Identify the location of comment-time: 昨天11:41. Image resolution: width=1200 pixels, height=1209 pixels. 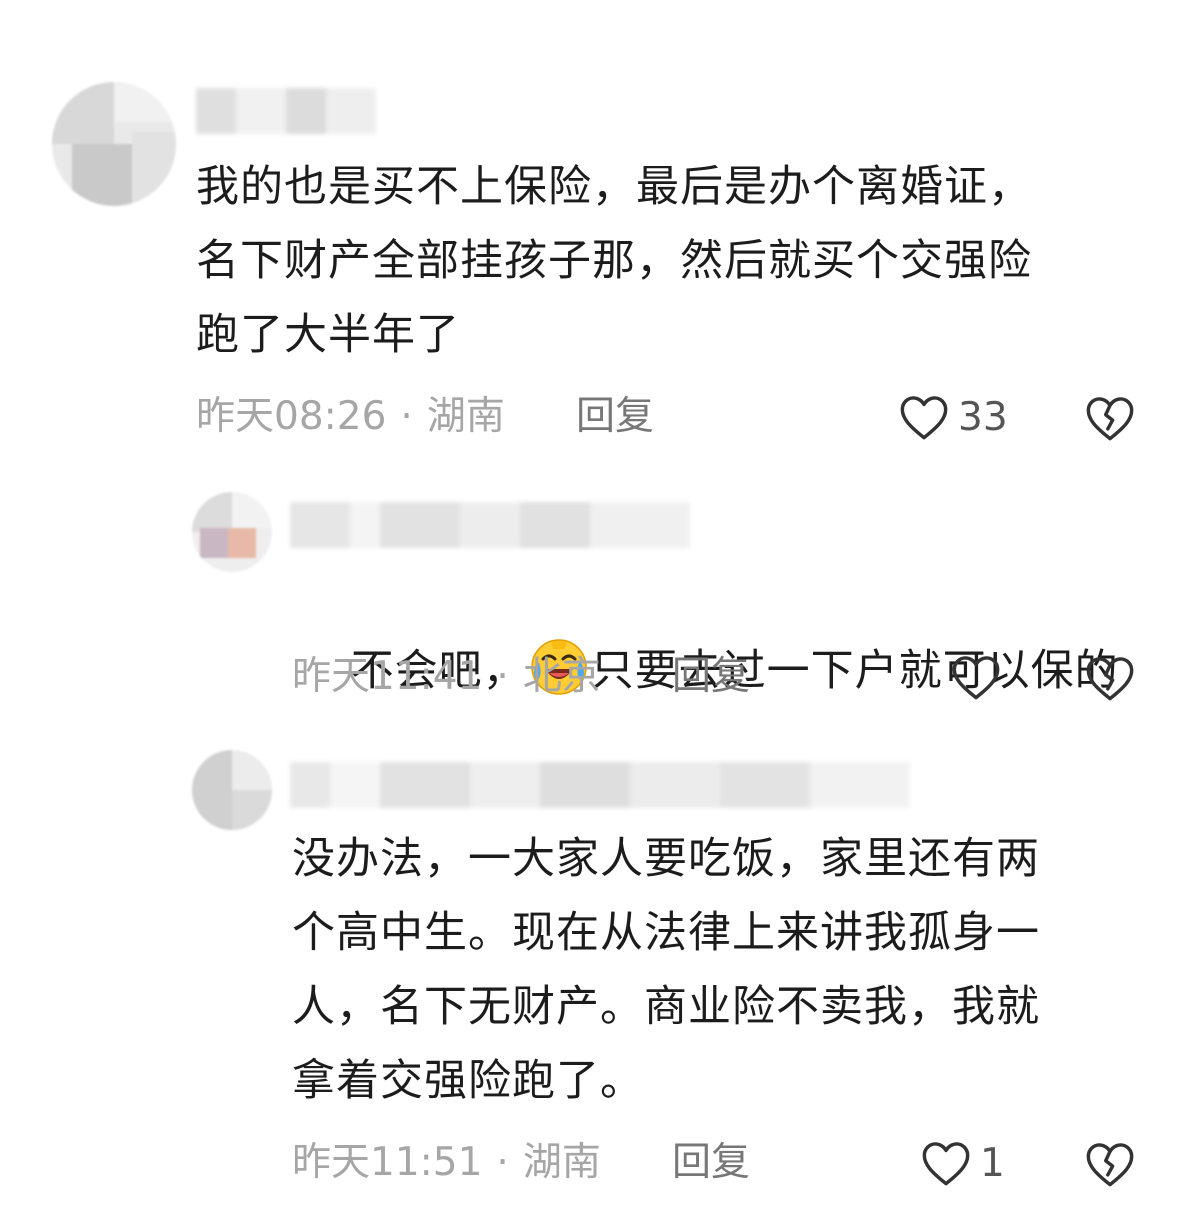
(387, 676).